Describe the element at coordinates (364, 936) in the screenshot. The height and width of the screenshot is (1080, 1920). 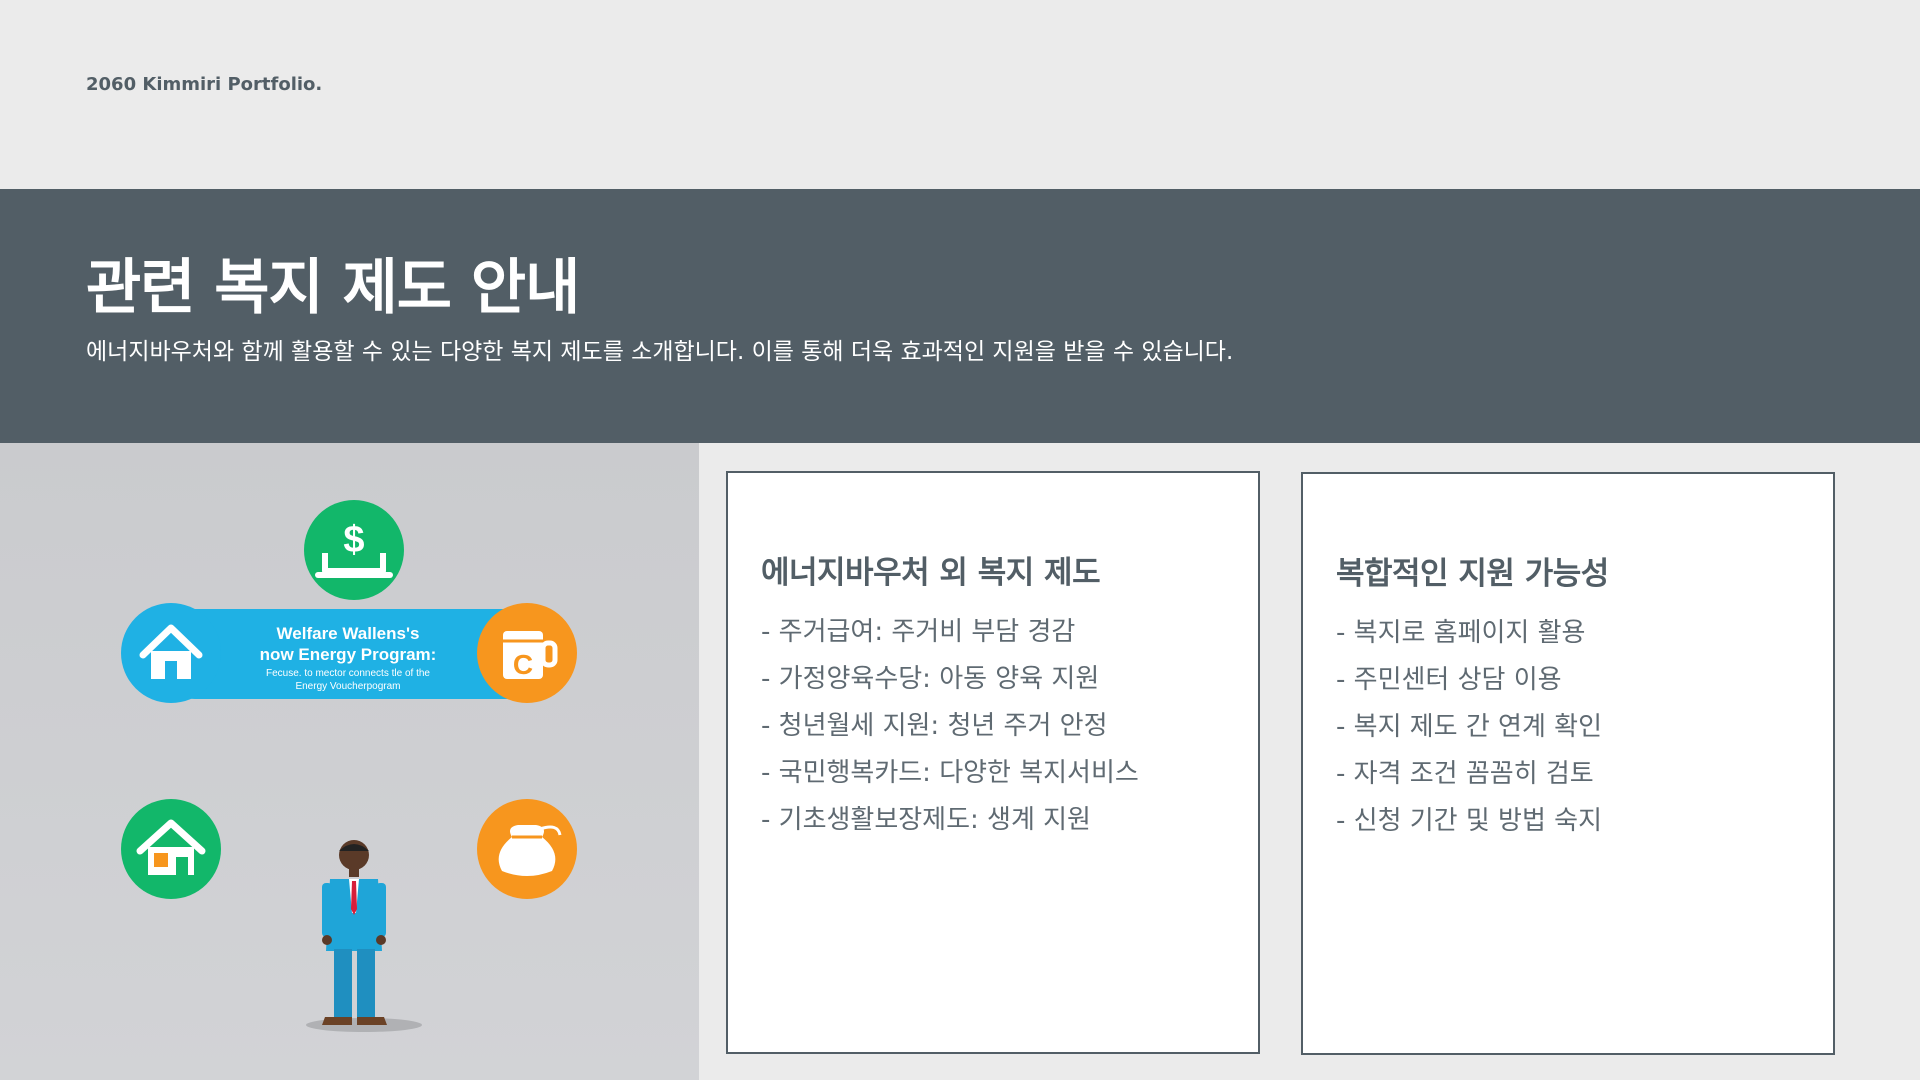
I see `person-figure` at that location.